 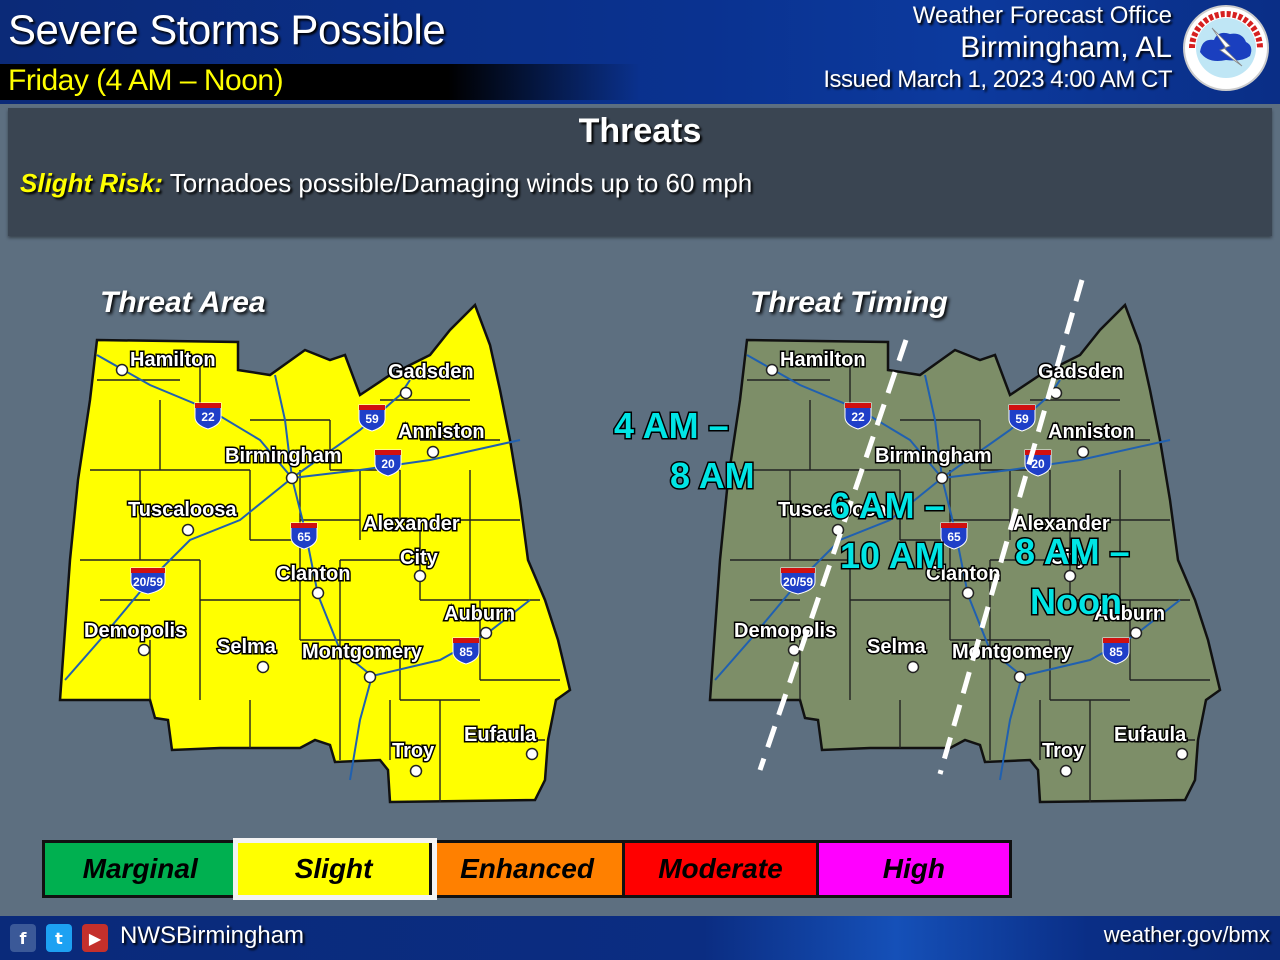 I want to click on legend-item-slight: Slight, so click(x=335, y=869).